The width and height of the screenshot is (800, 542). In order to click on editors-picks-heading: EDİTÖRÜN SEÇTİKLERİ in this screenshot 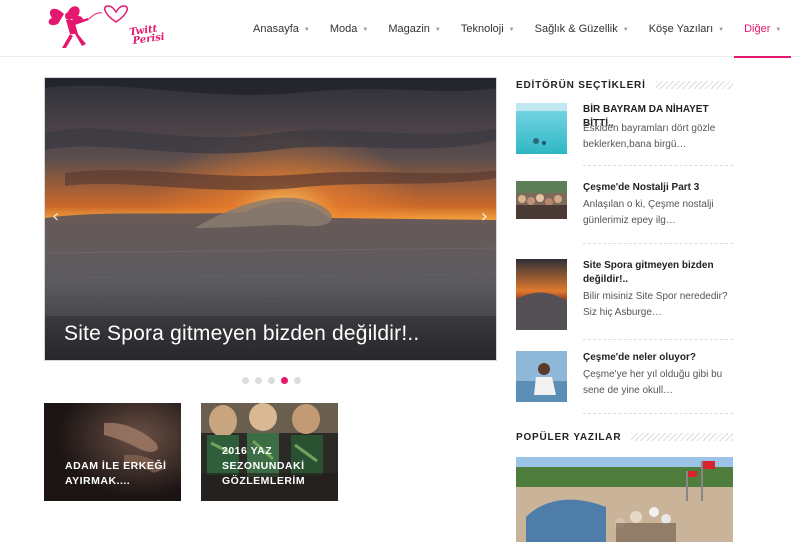, I will do `click(624, 85)`.